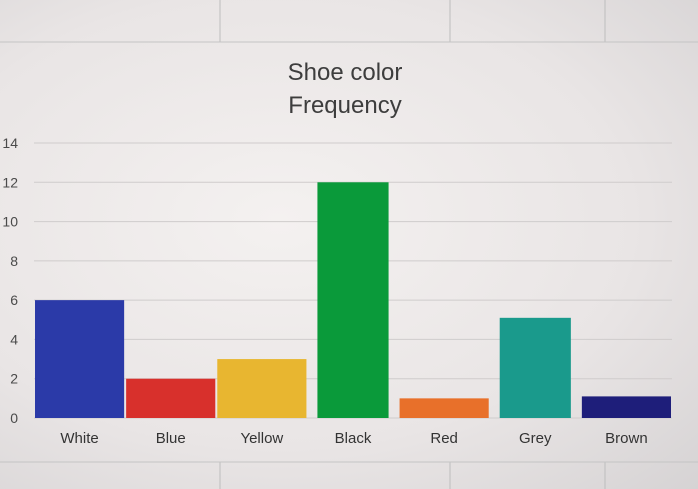 The width and height of the screenshot is (698, 489). Describe the element at coordinates (444, 408) in the screenshot. I see `bar-red` at that location.